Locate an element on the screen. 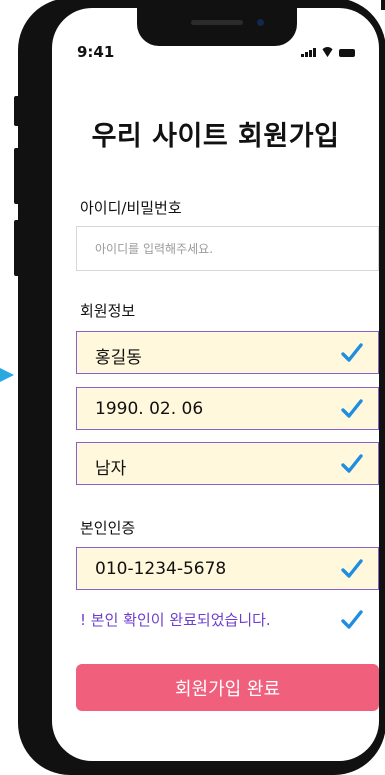 This screenshot has width=385, height=775. birthdate-value: 1990. 02. 06 is located at coordinates (149, 409).